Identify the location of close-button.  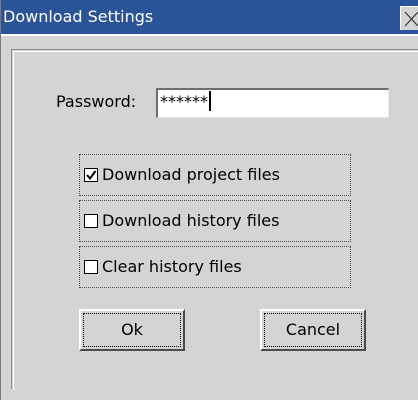
(409, 18).